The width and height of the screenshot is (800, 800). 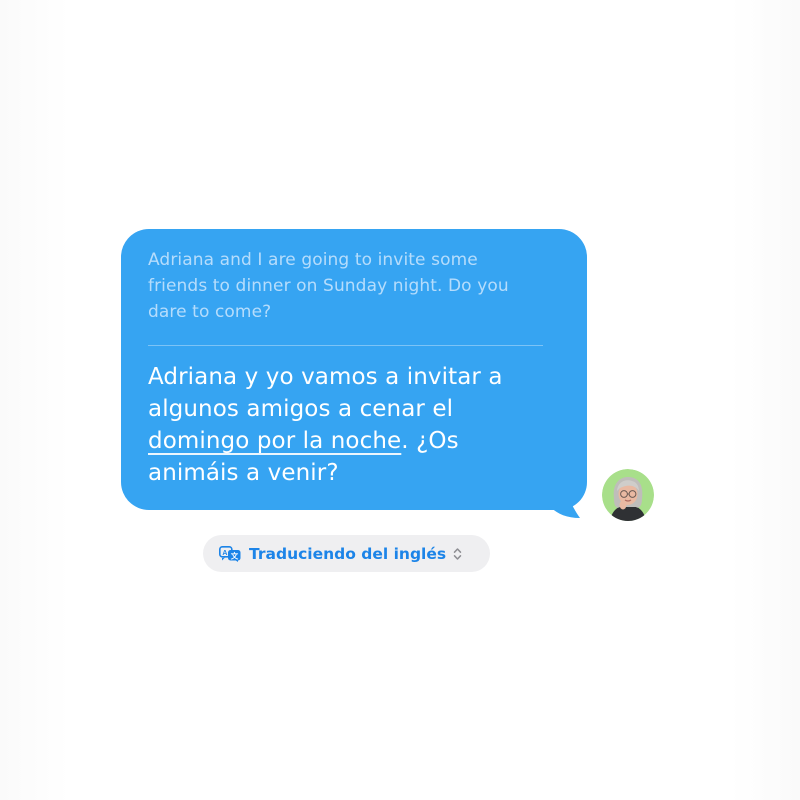 What do you see at coordinates (345, 345) in the screenshot?
I see `translation-divider` at bounding box center [345, 345].